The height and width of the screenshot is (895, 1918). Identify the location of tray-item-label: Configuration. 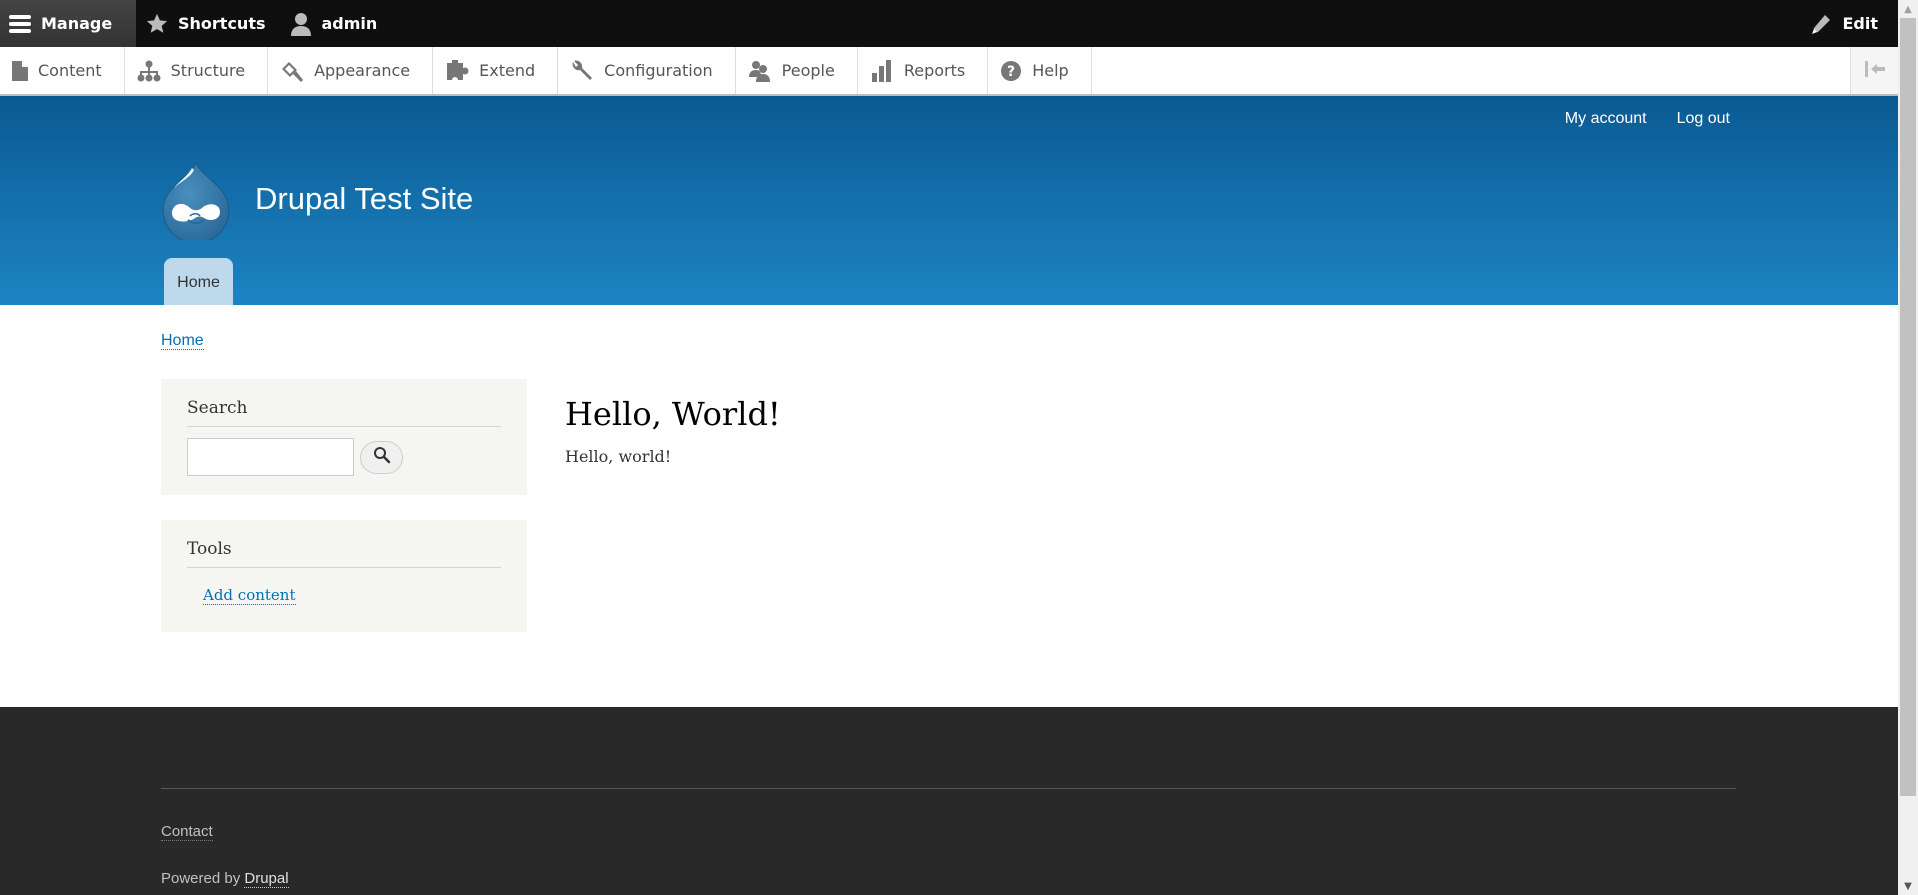
(658, 70).